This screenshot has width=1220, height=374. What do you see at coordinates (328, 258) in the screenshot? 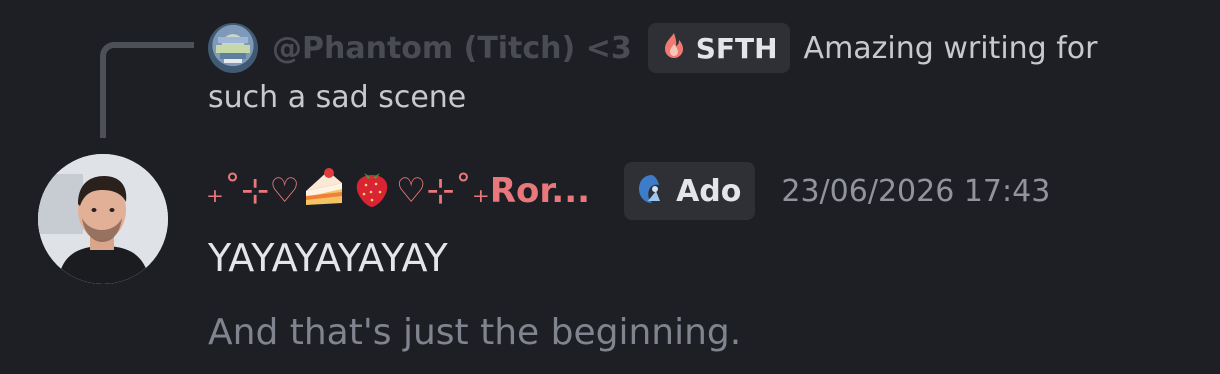
I see `message-line: YAYAYAYAYAY` at bounding box center [328, 258].